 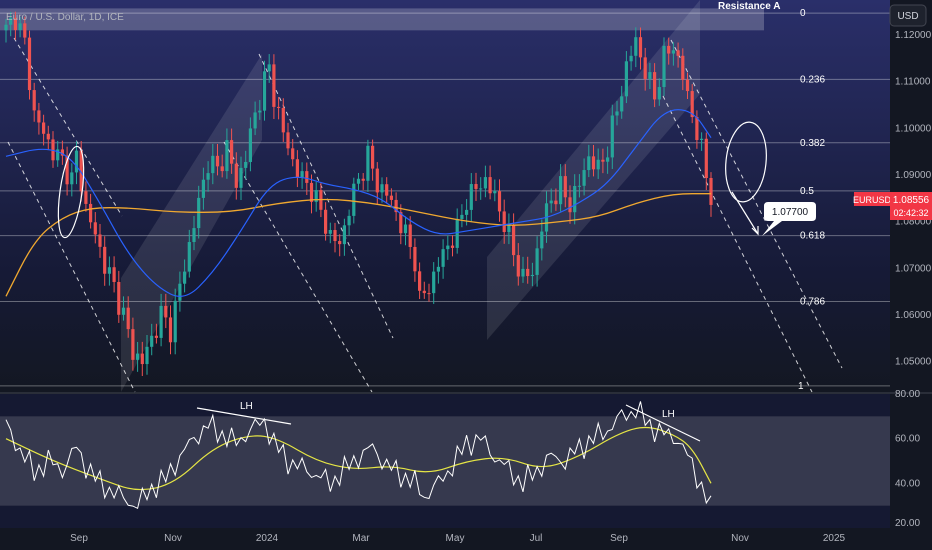 What do you see at coordinates (267, 538) in the screenshot?
I see `time-tick-label: 2024` at bounding box center [267, 538].